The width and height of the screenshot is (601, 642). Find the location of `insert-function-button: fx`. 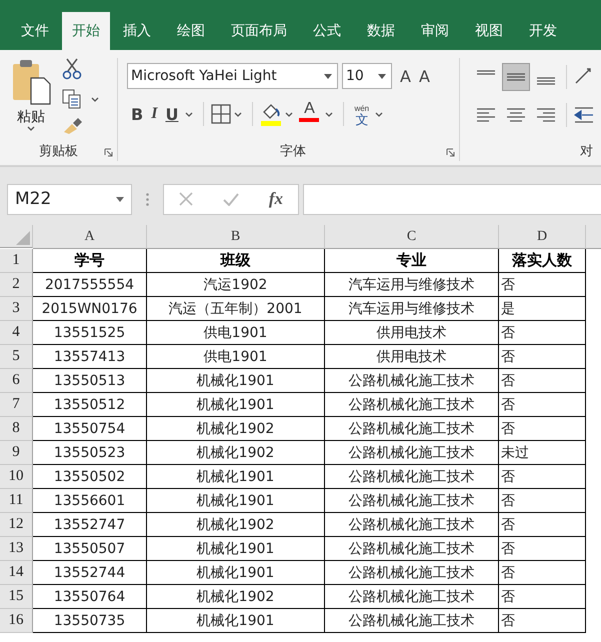

insert-function-button: fx is located at coordinates (276, 199).